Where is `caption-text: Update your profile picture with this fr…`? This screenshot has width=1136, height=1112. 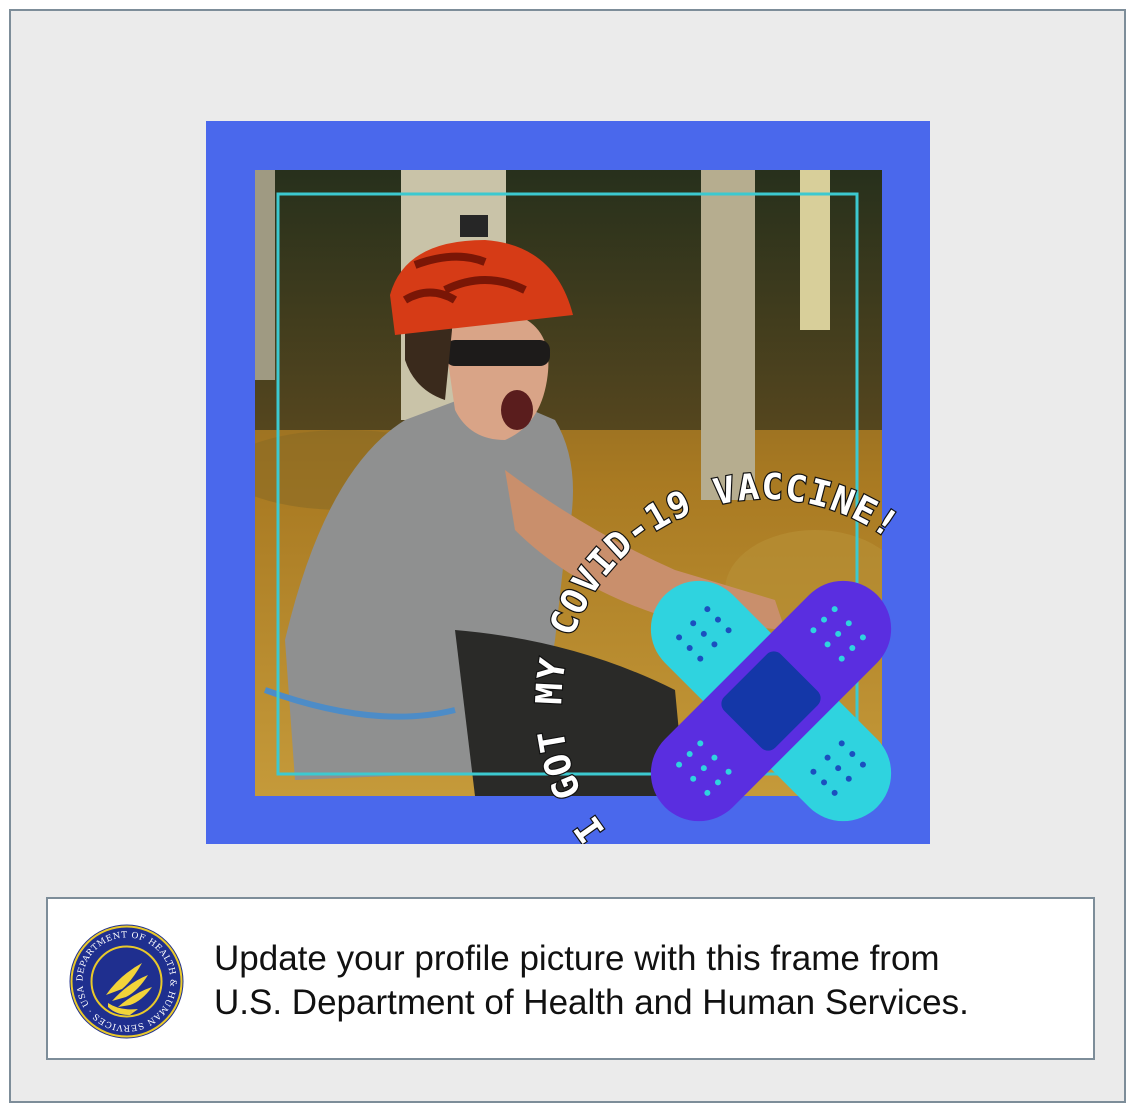 caption-text: Update your profile picture with this fr… is located at coordinates (644, 981).